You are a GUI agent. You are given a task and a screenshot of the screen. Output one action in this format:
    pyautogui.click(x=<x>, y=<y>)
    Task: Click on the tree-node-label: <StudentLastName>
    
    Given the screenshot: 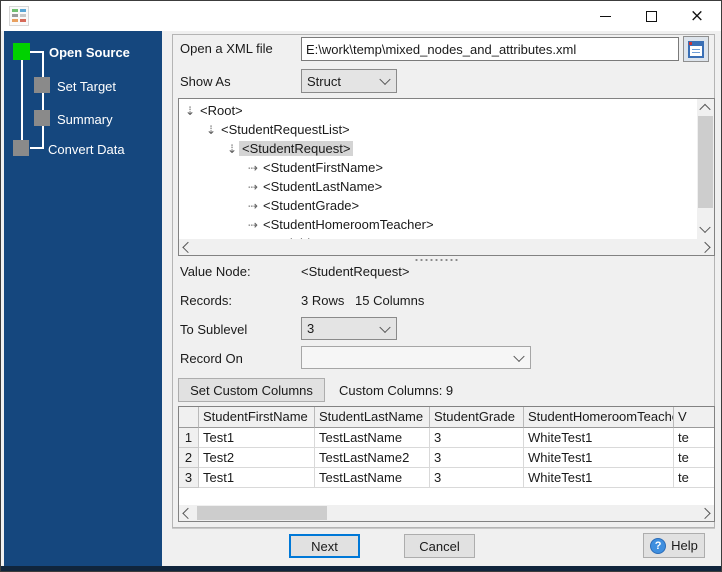 What is the action you would take?
    pyautogui.click(x=322, y=186)
    